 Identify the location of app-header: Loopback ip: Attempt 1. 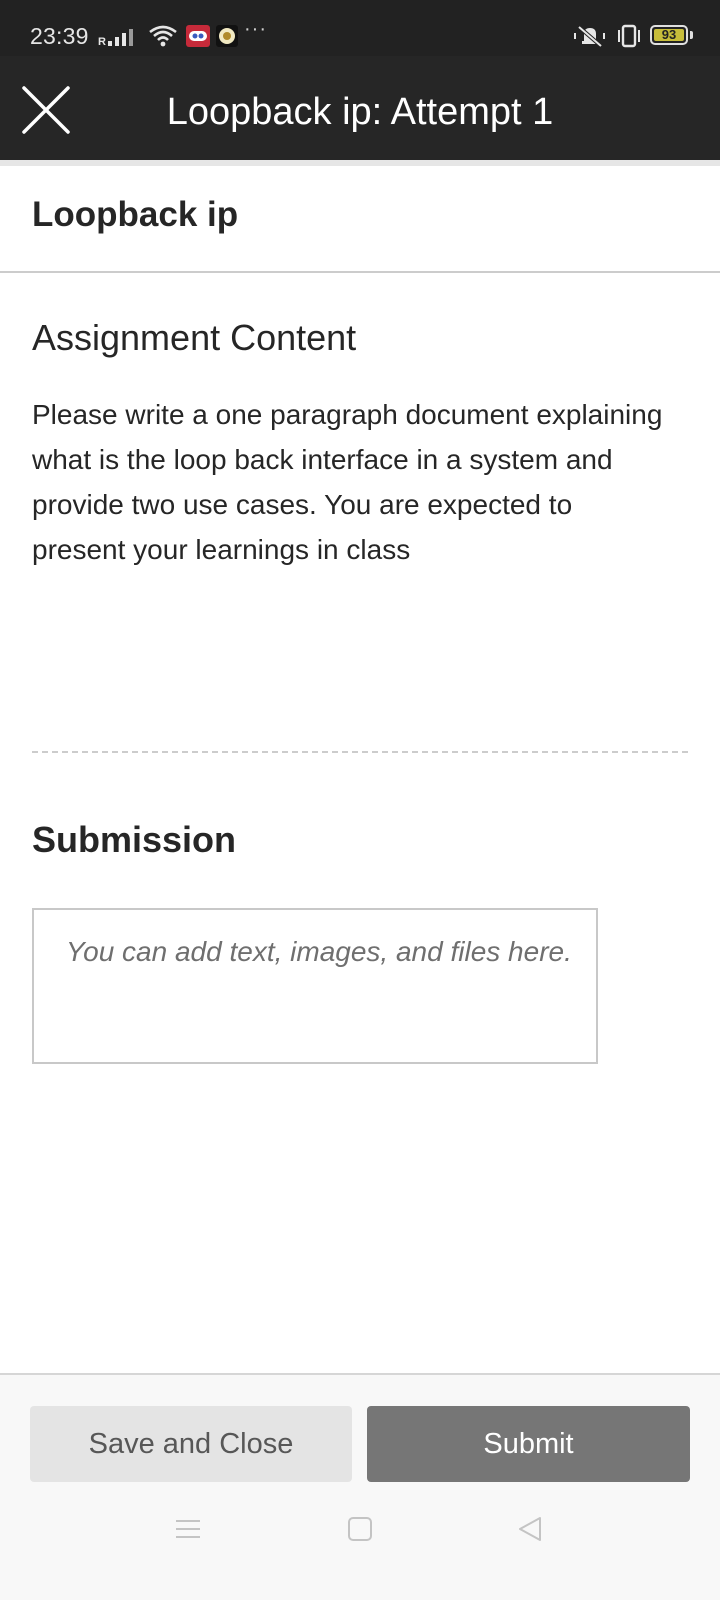
(360, 108).